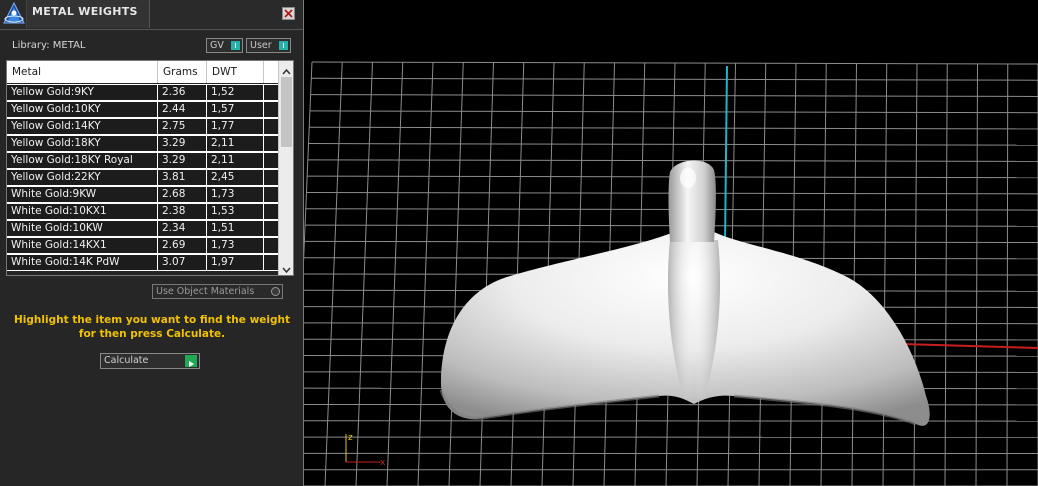 This screenshot has height=486, width=1038. I want to click on table-row: Yellow Gold:18KY Royal 3.29 2,11, so click(142, 160).